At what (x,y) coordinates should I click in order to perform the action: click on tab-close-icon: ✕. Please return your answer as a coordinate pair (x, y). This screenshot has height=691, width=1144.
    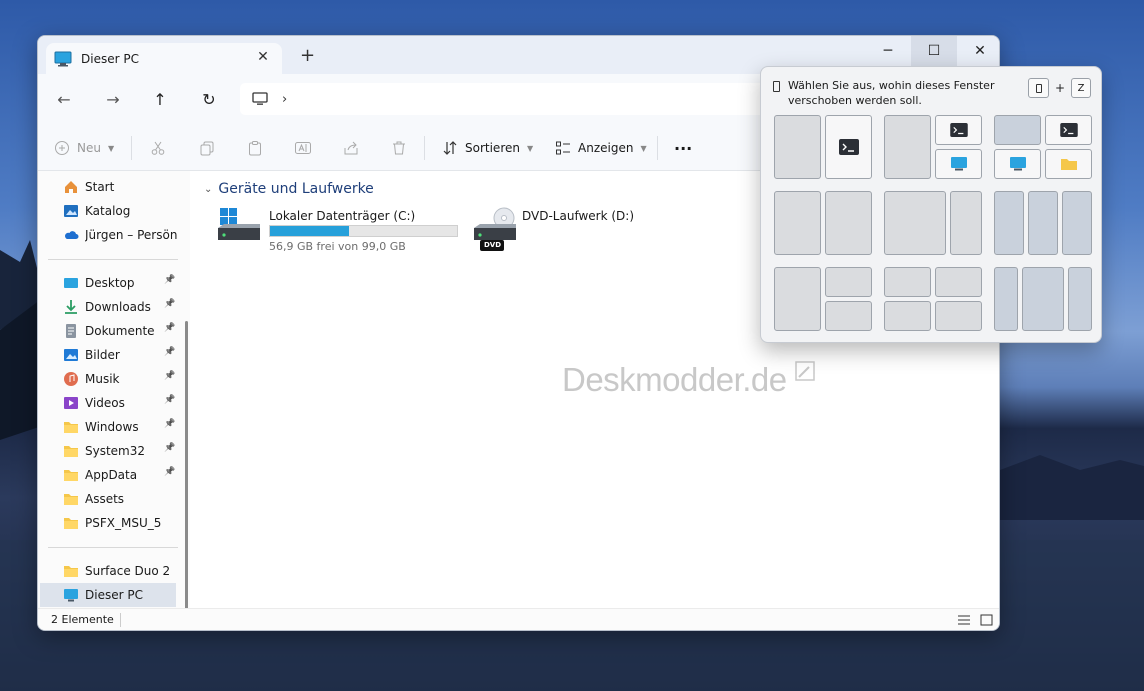
    Looking at the image, I should click on (263, 57).